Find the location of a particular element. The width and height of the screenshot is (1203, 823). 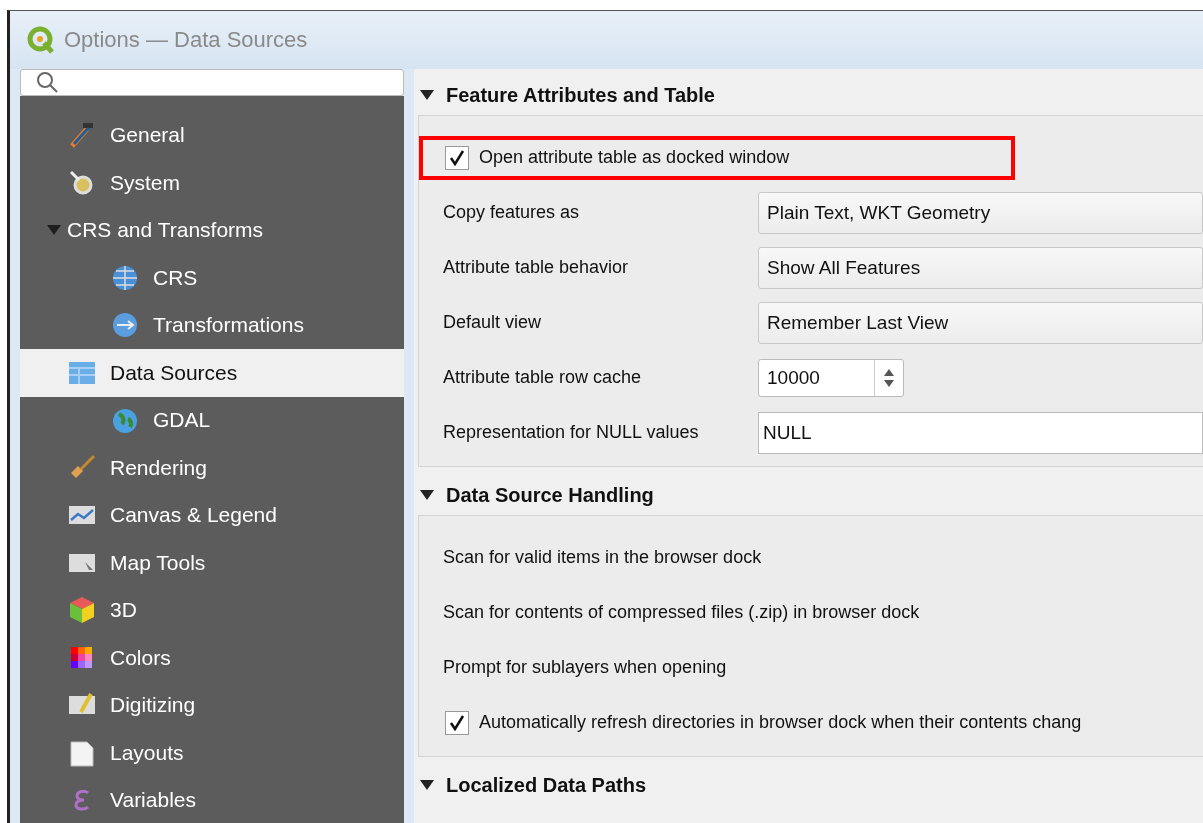

field-label: Default view is located at coordinates (493, 322).